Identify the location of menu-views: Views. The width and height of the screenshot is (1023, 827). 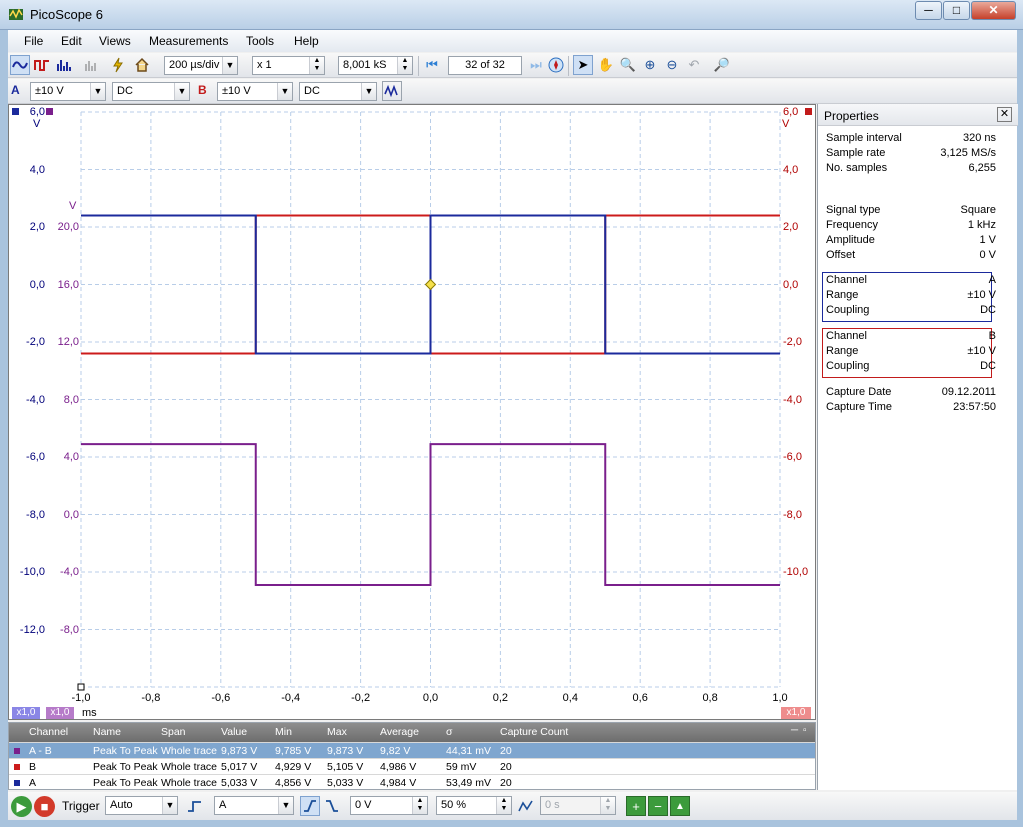
(115, 41).